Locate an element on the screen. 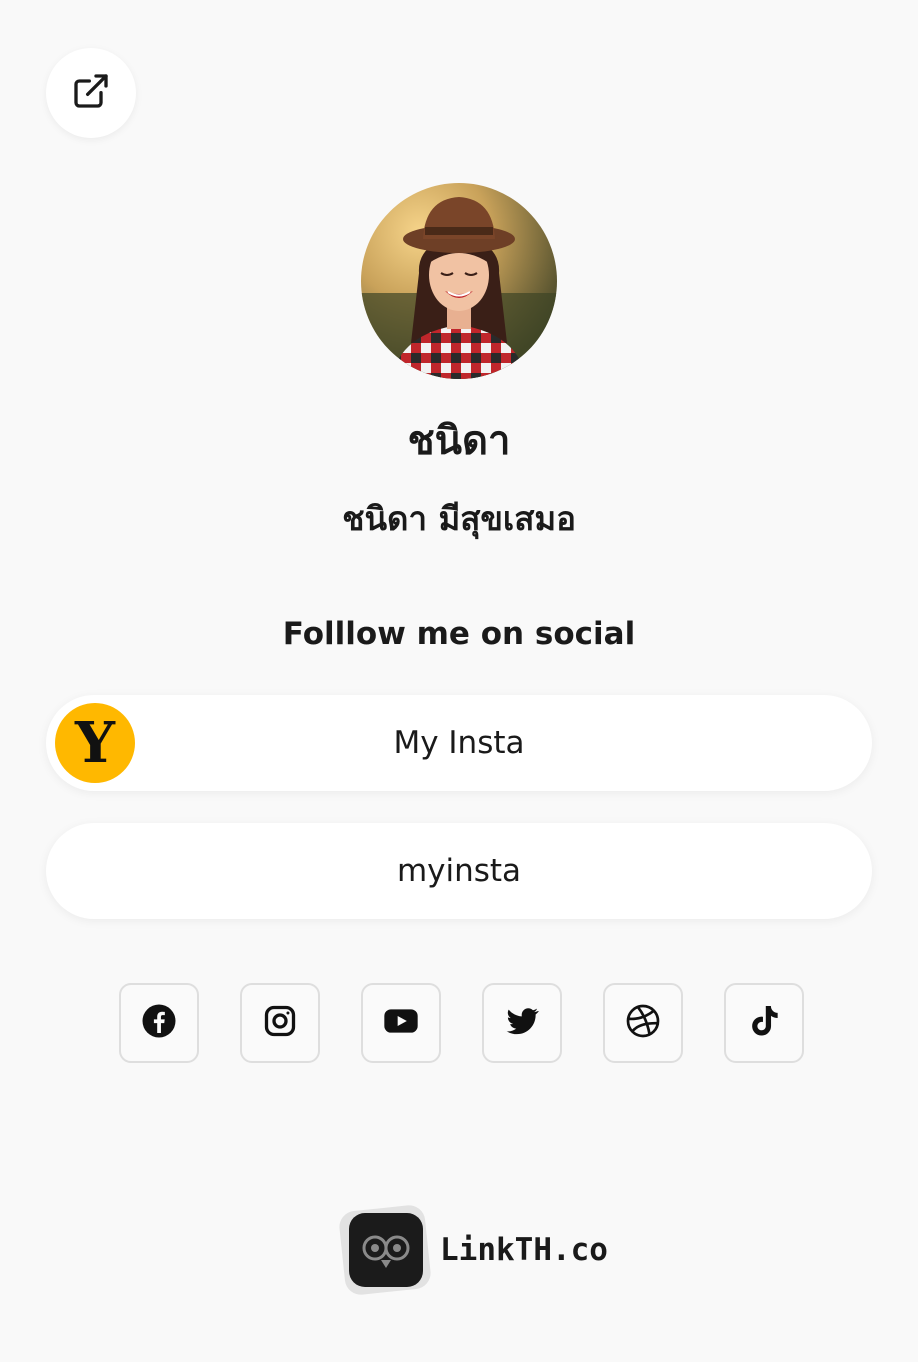 The height and width of the screenshot is (1362, 918). social-icons-row is located at coordinates (461, 1023).